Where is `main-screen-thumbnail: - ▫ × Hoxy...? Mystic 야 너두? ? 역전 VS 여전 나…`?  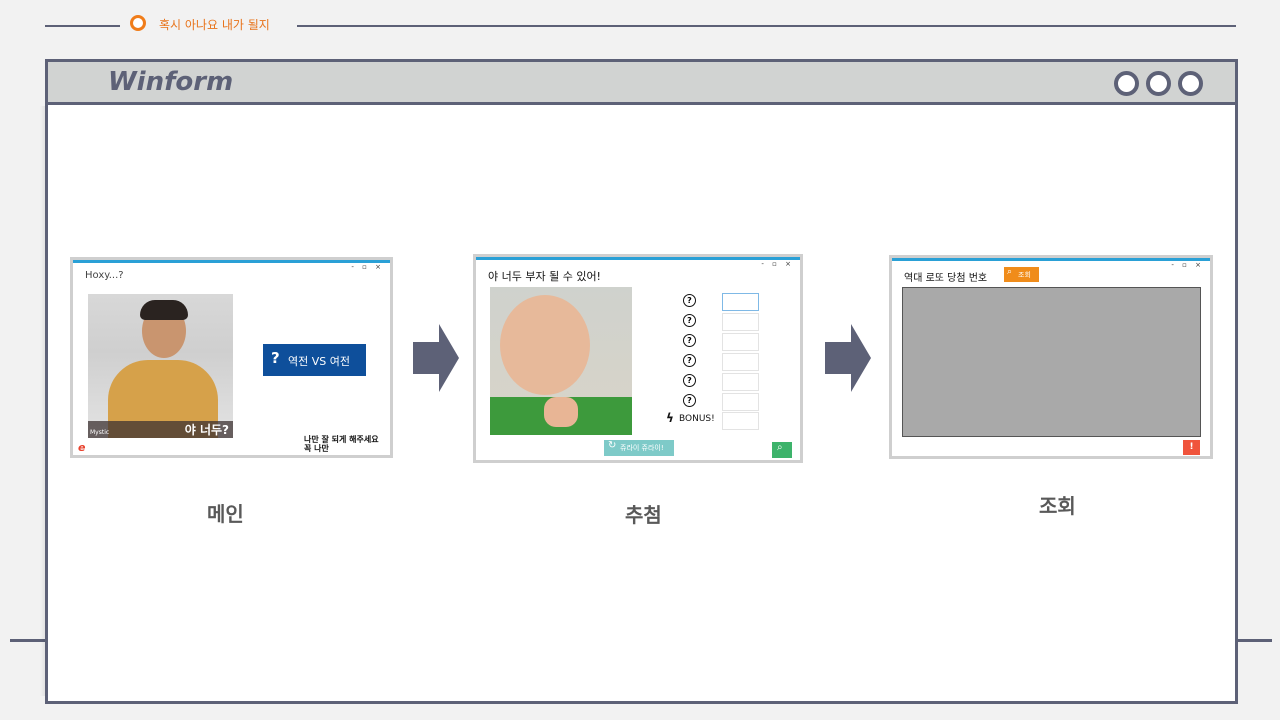 main-screen-thumbnail: - ▫ × Hoxy...? Mystic 야 너두? ? 역전 VS 여전 나… is located at coordinates (231, 357).